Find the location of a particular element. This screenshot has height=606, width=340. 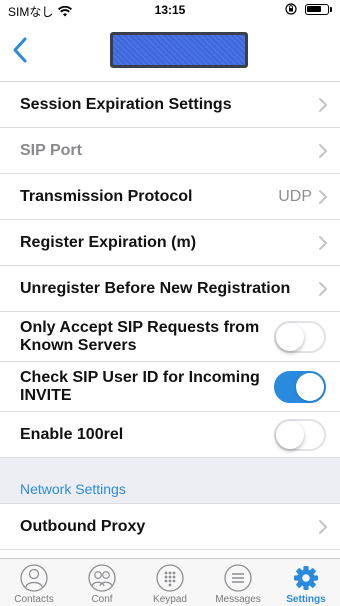

back-button is located at coordinates (23, 51).